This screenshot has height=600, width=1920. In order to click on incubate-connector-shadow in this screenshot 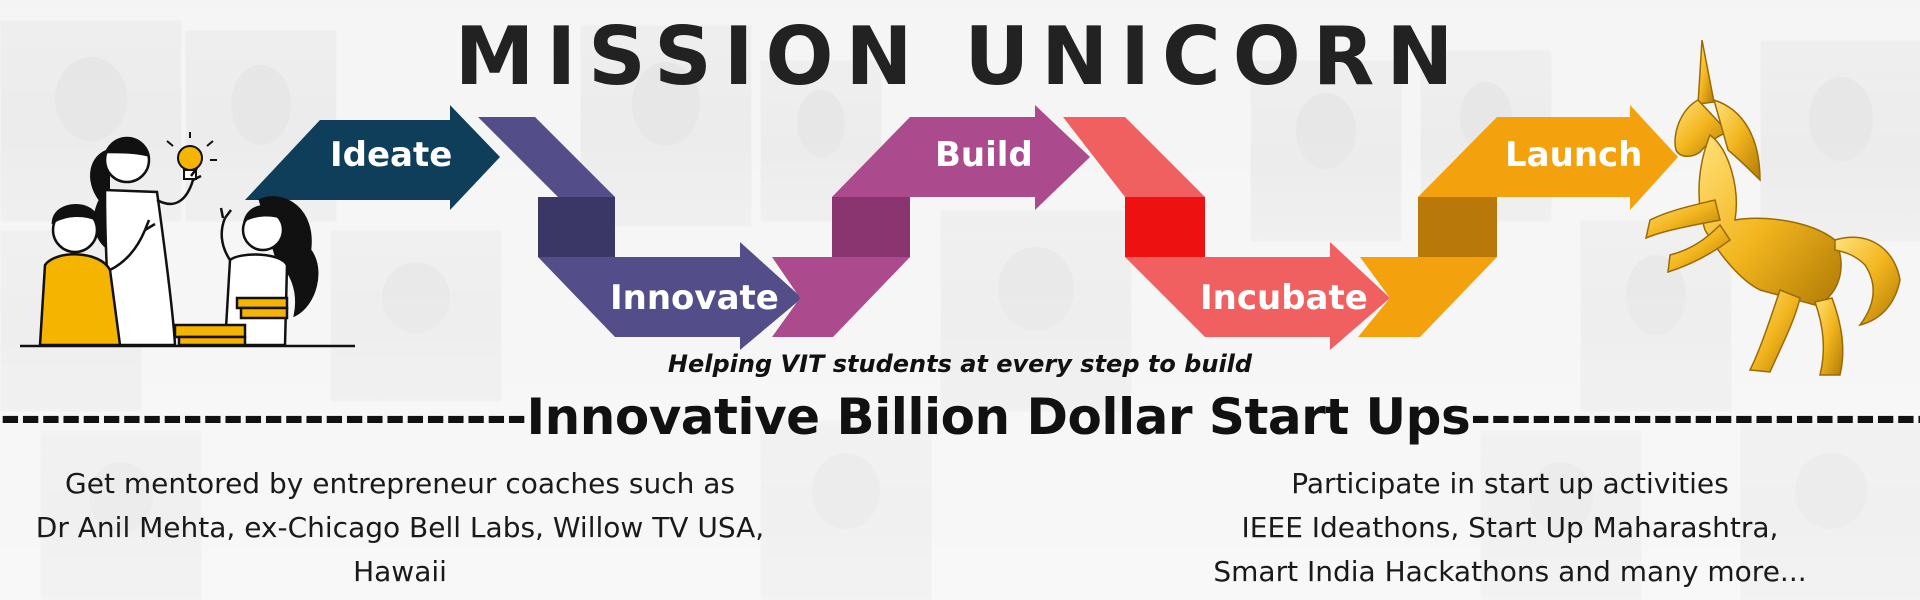, I will do `click(1165, 227)`.